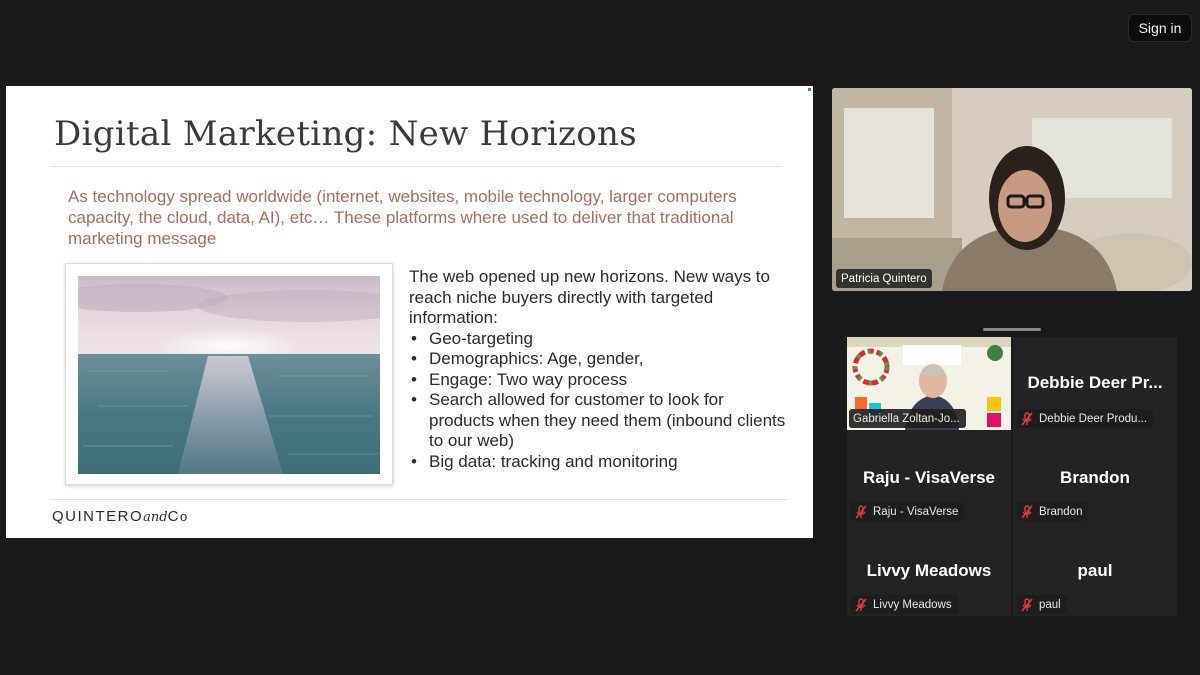 Image resolution: width=1200 pixels, height=675 pixels. What do you see at coordinates (599, 462) in the screenshot?
I see `bullet-item: Big data: tracking and monitoring` at bounding box center [599, 462].